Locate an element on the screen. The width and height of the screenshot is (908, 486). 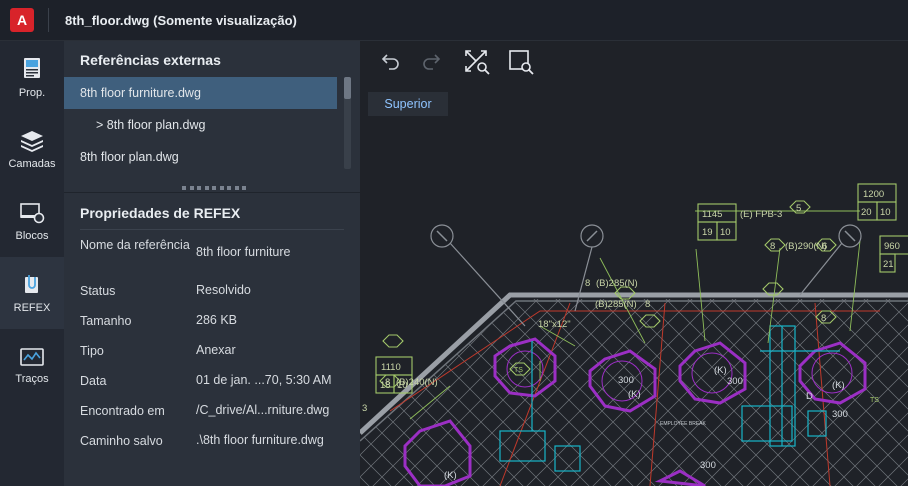
property-key: Tamanho is located at coordinates (106, 321).